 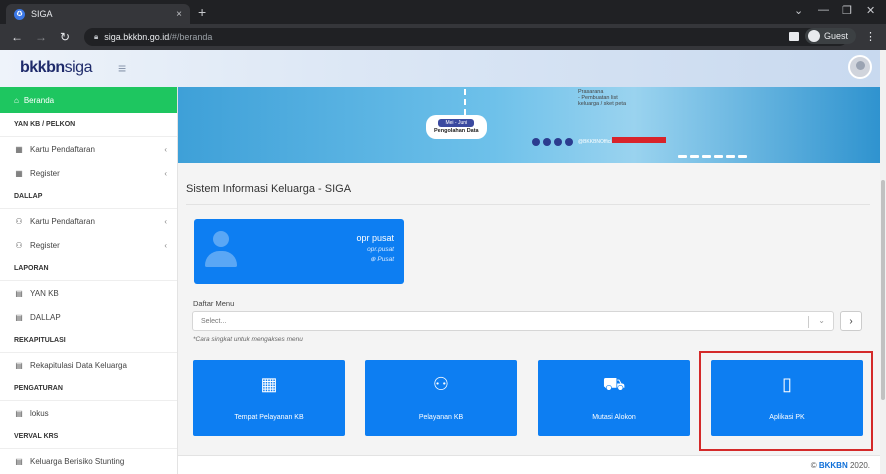 What do you see at coordinates (42, 14) in the screenshot?
I see `tab-title: SIGA` at bounding box center [42, 14].